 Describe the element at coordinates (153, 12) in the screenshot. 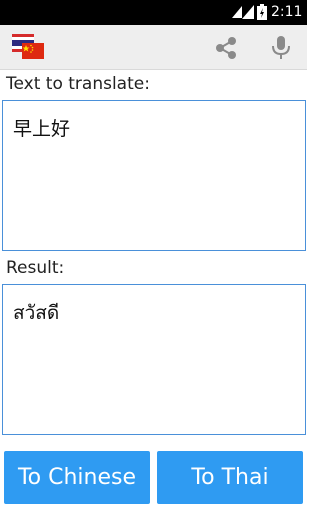

I see `status-bar: 2:11` at that location.